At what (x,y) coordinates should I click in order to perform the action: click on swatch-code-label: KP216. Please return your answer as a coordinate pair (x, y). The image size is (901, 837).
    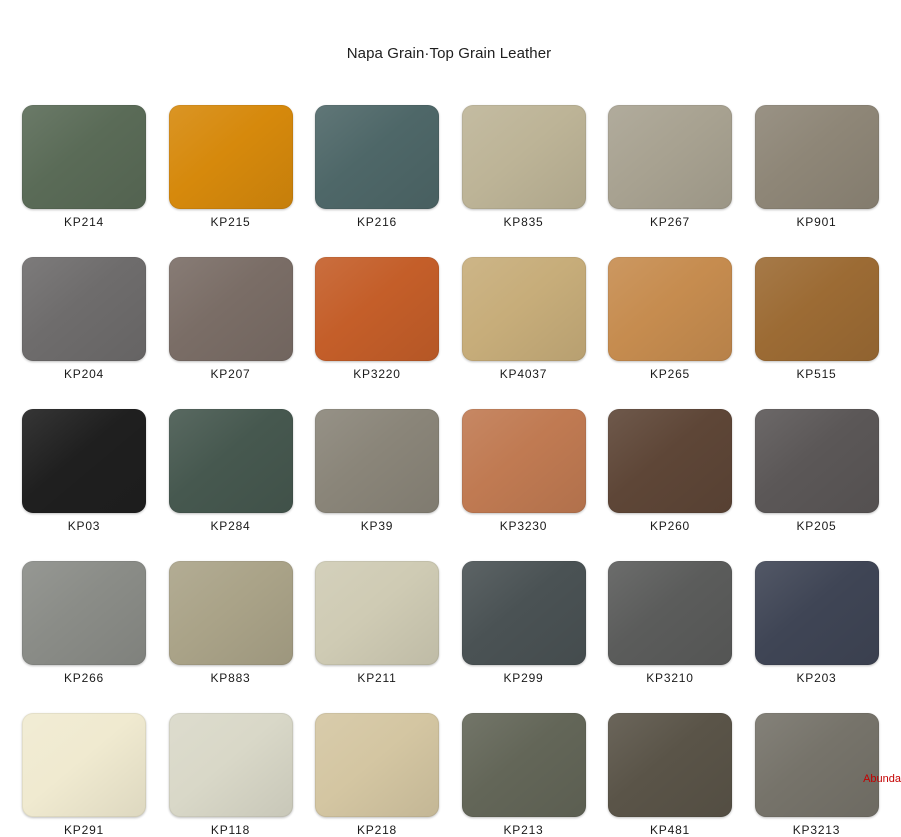
    Looking at the image, I should click on (377, 222).